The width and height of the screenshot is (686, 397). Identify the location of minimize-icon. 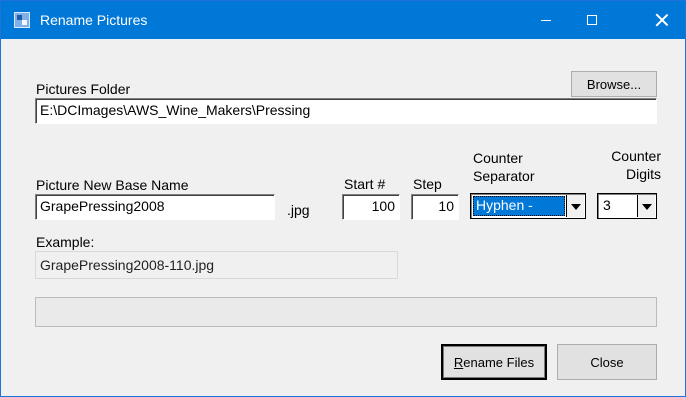
(546, 20).